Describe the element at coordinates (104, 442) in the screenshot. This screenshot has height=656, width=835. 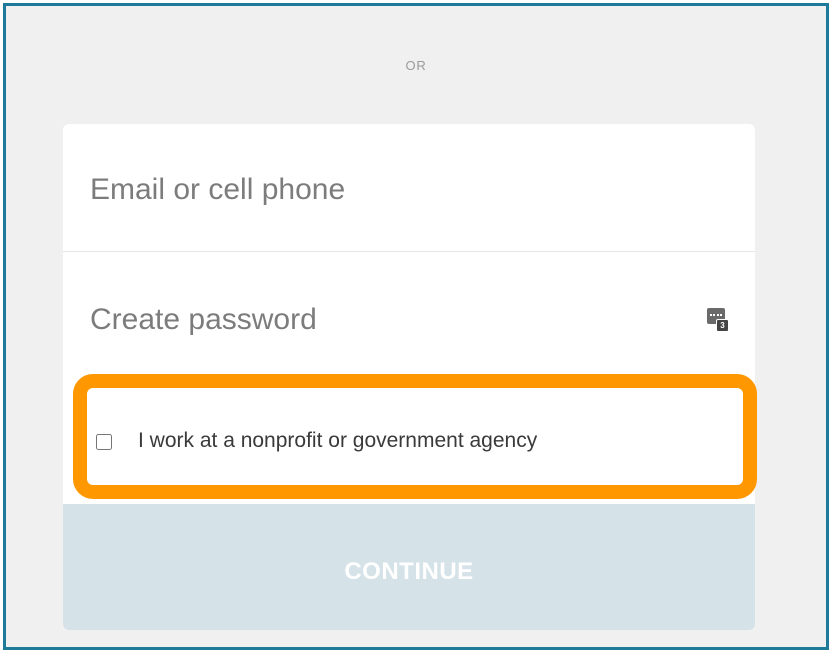
I see `nonprofit-checkbox` at that location.